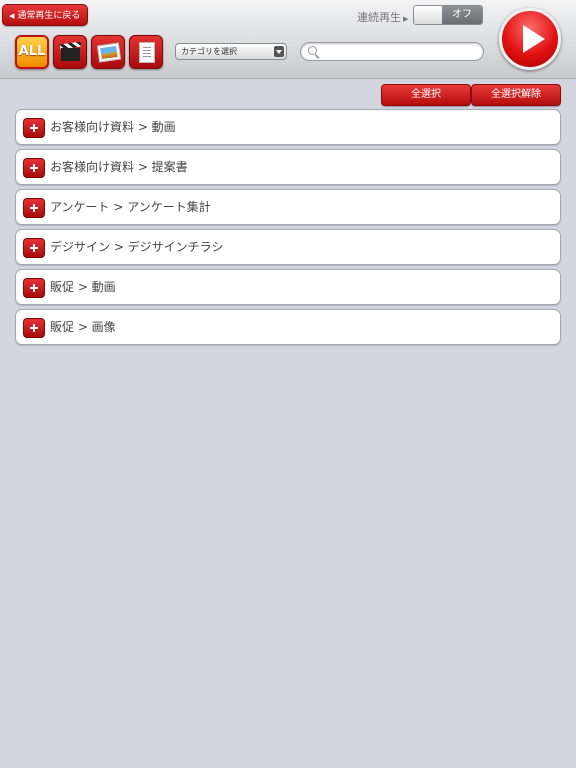  I want to click on list-item: デジサイン > デジサインチラシ, so click(288, 247).